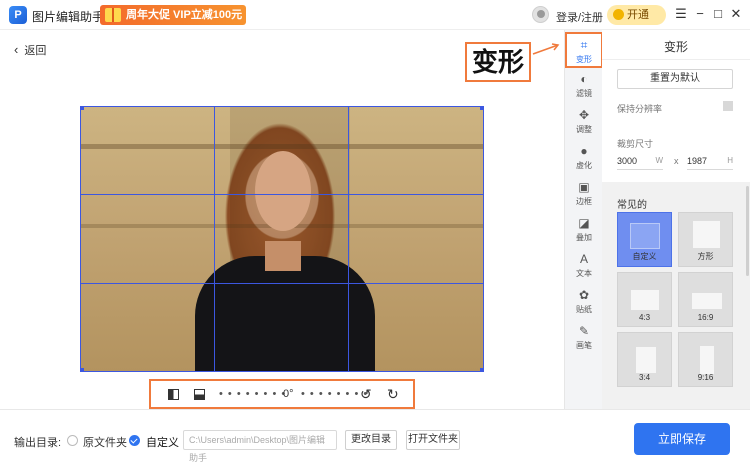 The height and width of the screenshot is (467, 750). Describe the element at coordinates (627, 161) in the screenshot. I see `width-value: 3000` at that location.